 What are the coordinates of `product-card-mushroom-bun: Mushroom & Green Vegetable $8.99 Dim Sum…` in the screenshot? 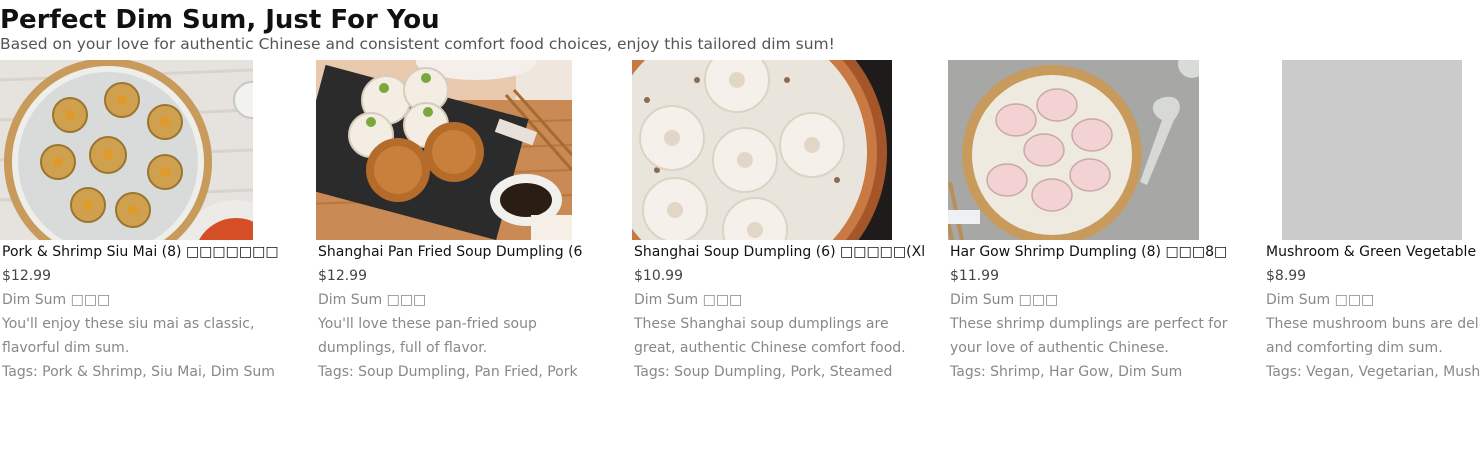 It's located at (1372, 230).